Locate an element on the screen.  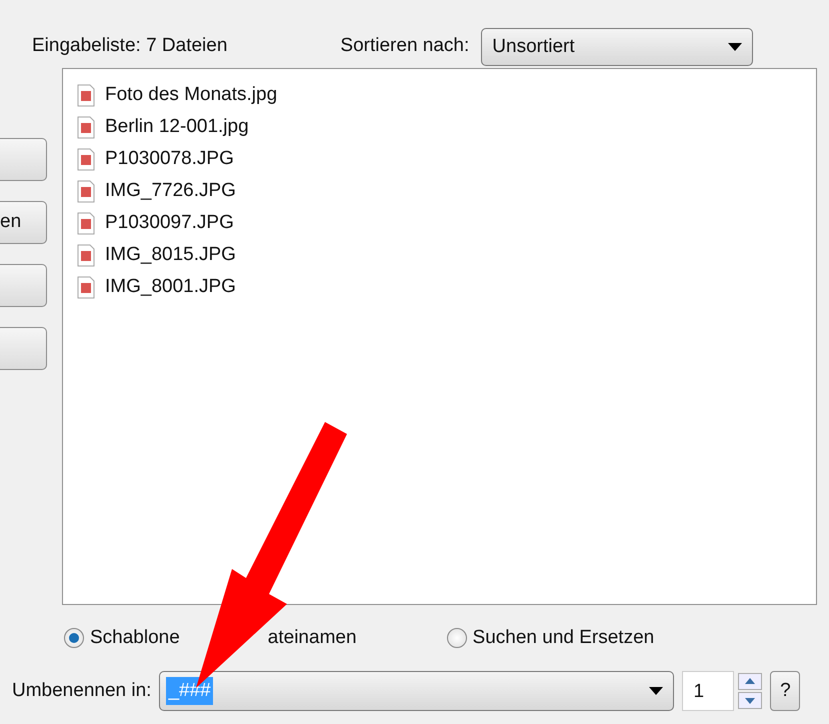
file-name: Foto des Monats.jpg is located at coordinates (191, 95).